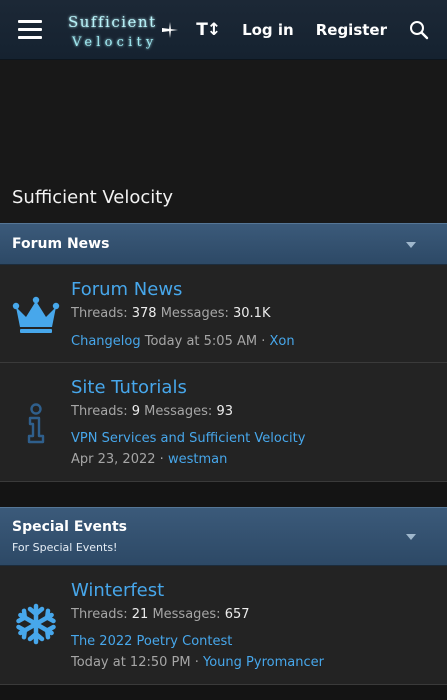 This screenshot has width=447, height=700. What do you see at coordinates (69, 527) in the screenshot?
I see `category-title: Special Events` at bounding box center [69, 527].